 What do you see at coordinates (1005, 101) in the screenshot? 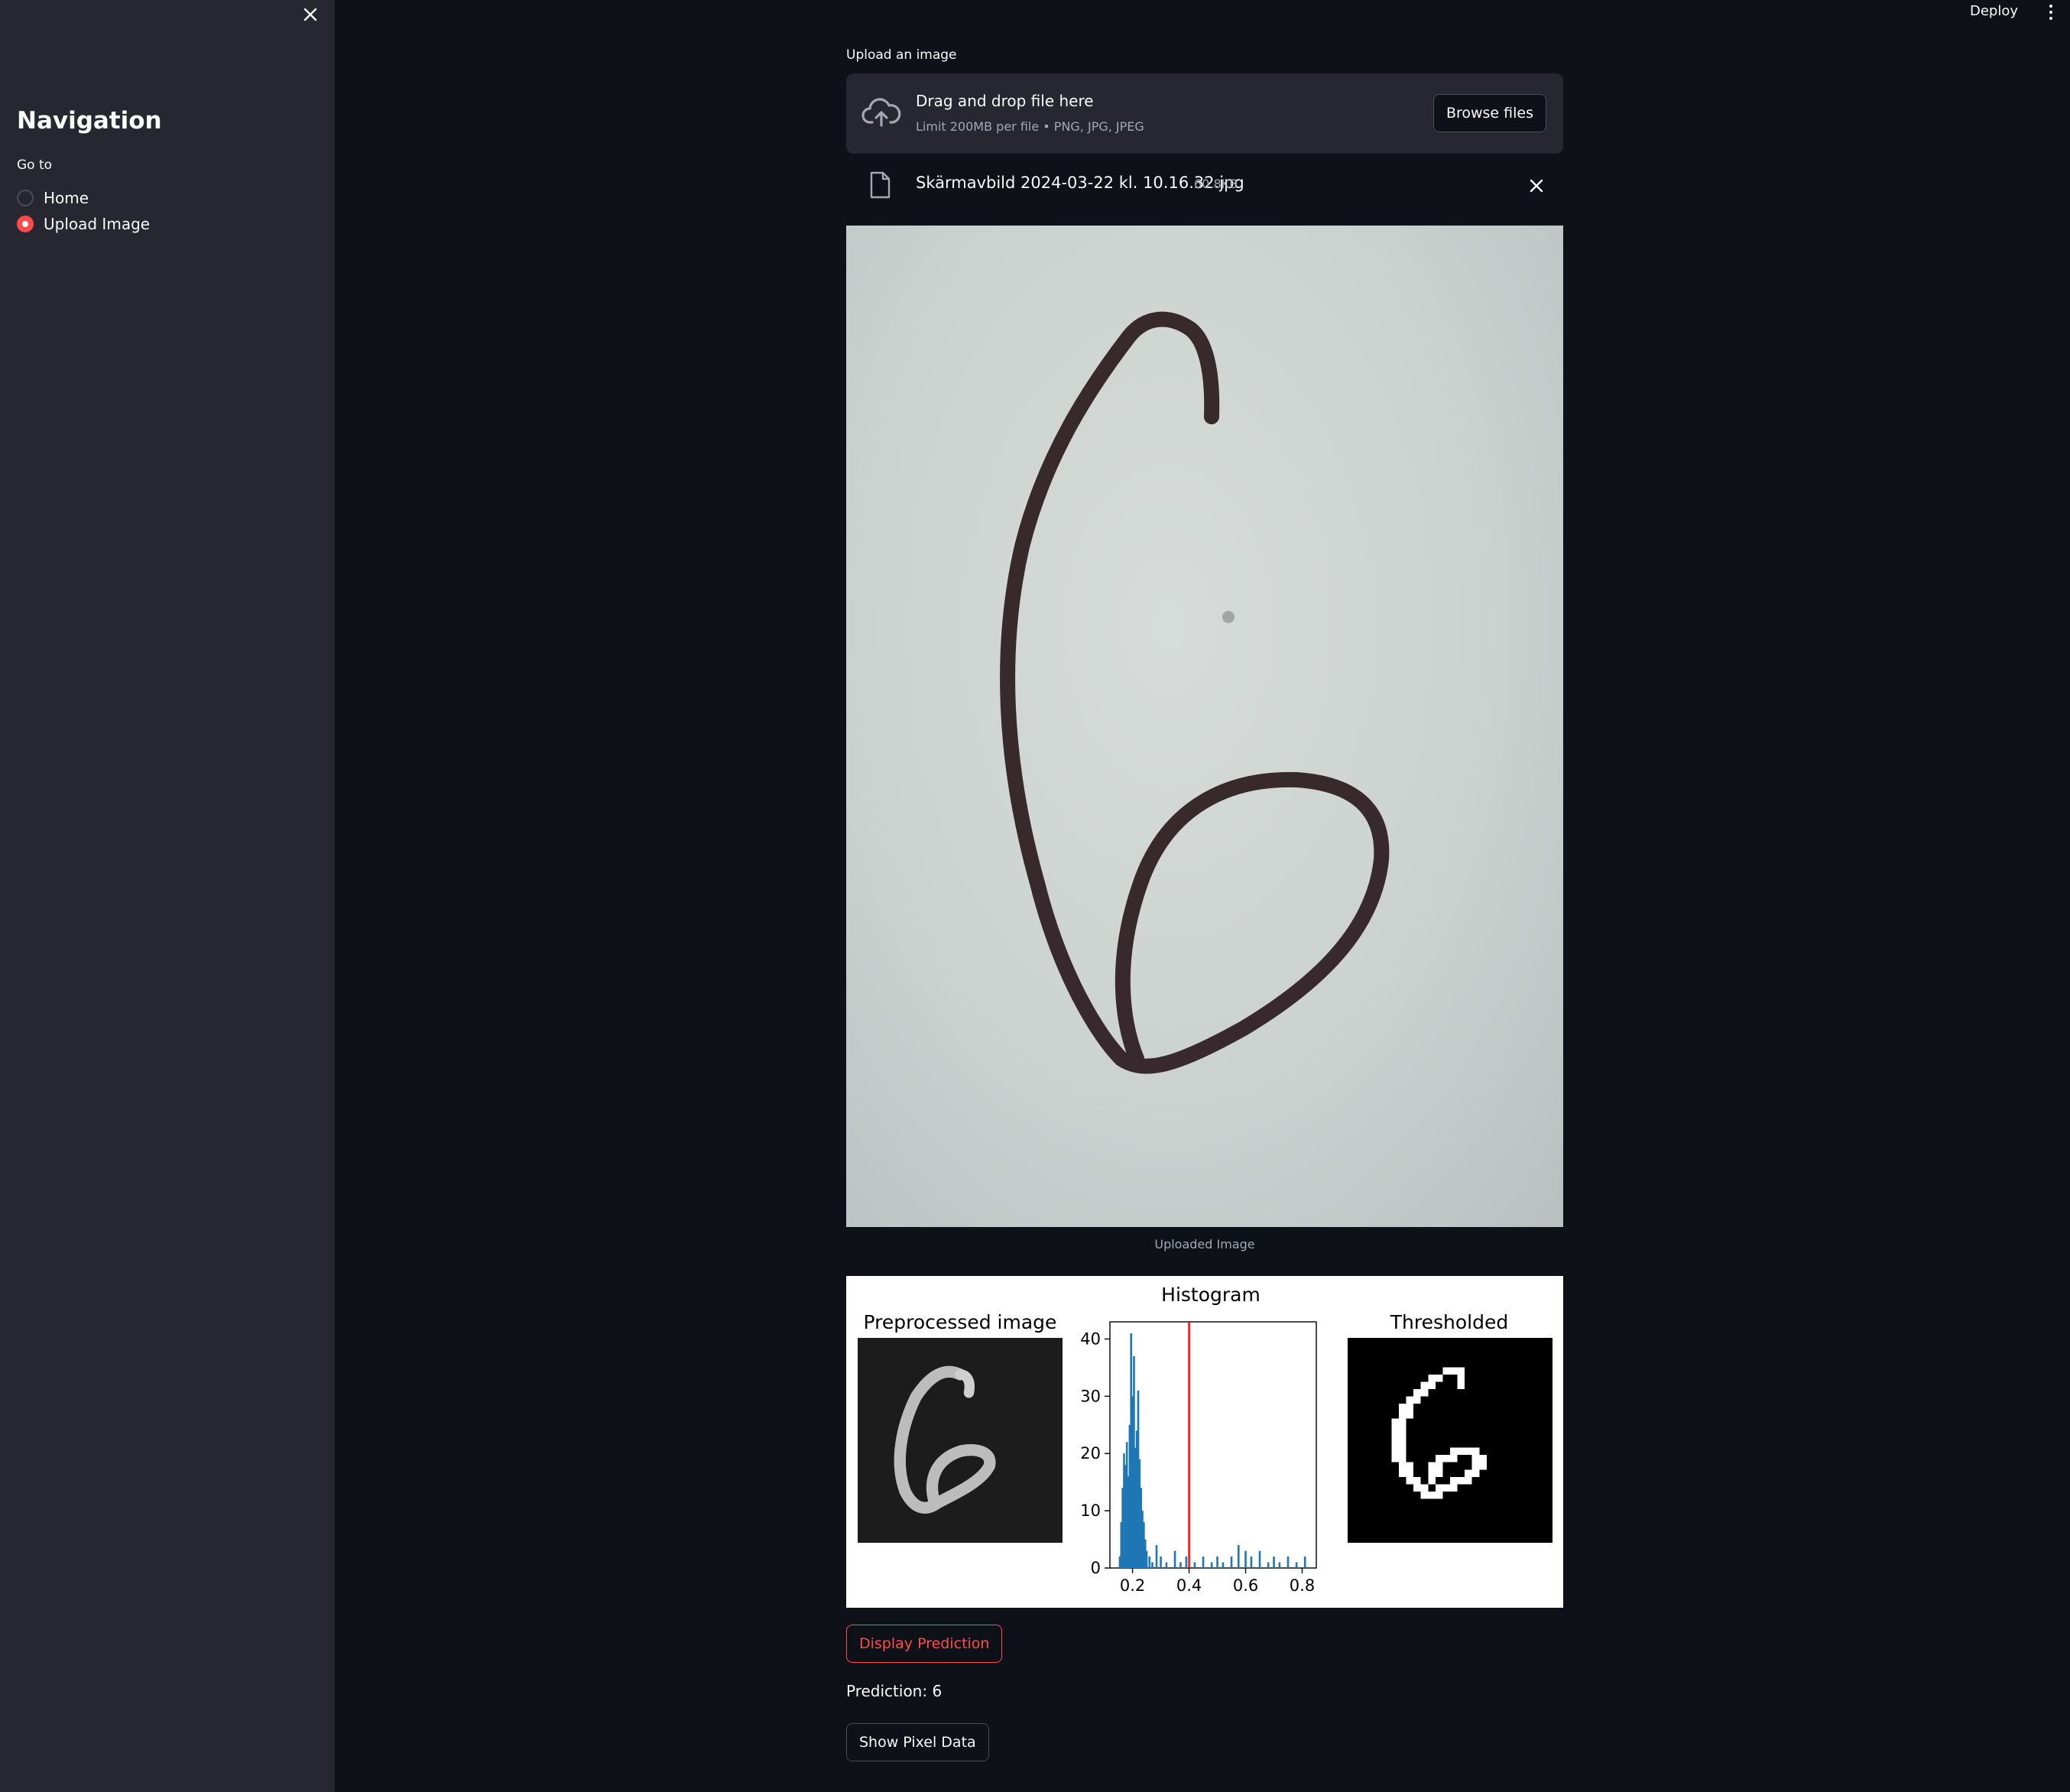
I see `dropzone-title: Drag and drop file here` at bounding box center [1005, 101].